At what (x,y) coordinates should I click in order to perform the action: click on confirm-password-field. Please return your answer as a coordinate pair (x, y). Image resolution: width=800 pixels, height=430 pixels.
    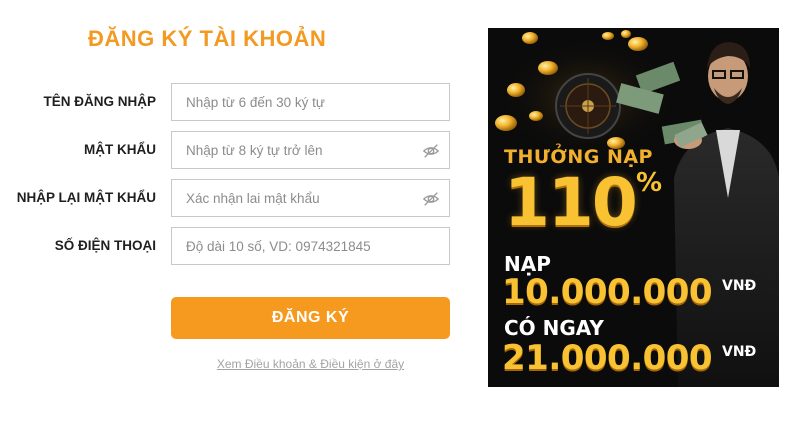
    Looking at the image, I should click on (310, 198).